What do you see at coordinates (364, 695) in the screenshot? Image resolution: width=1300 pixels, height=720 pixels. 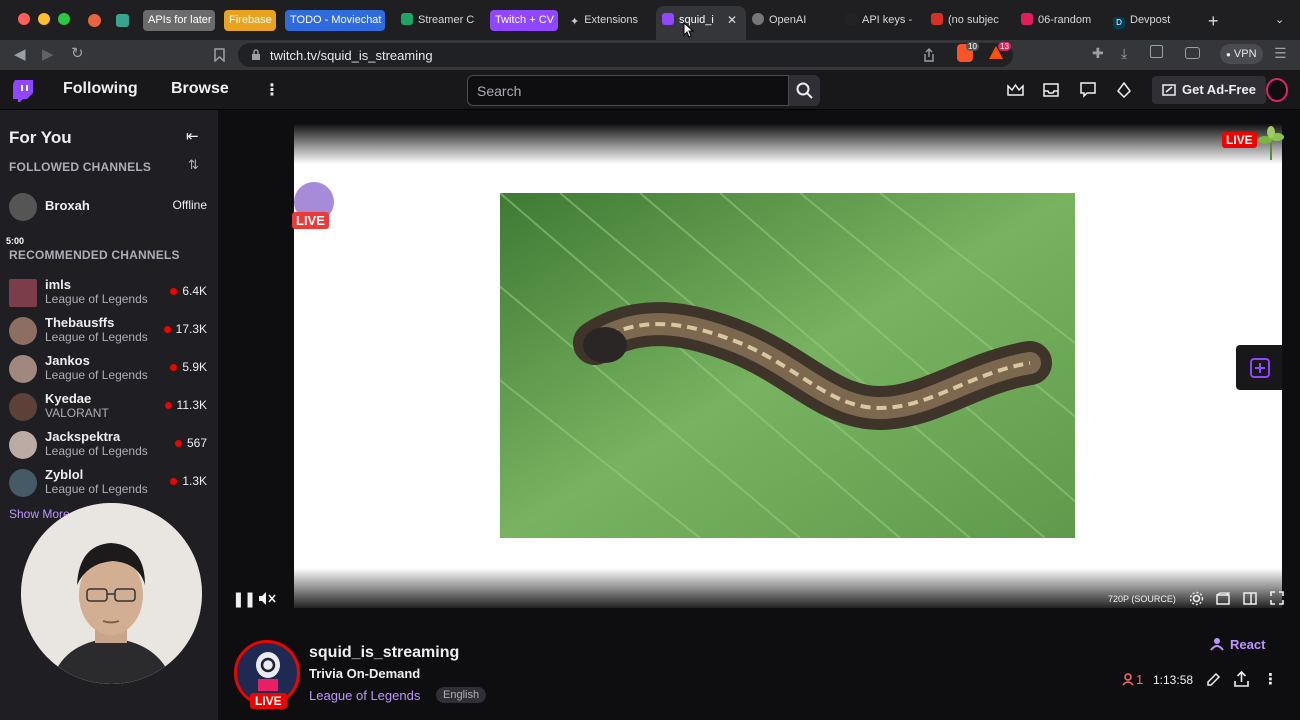 I see `stream-category-link: League of Legends` at bounding box center [364, 695].